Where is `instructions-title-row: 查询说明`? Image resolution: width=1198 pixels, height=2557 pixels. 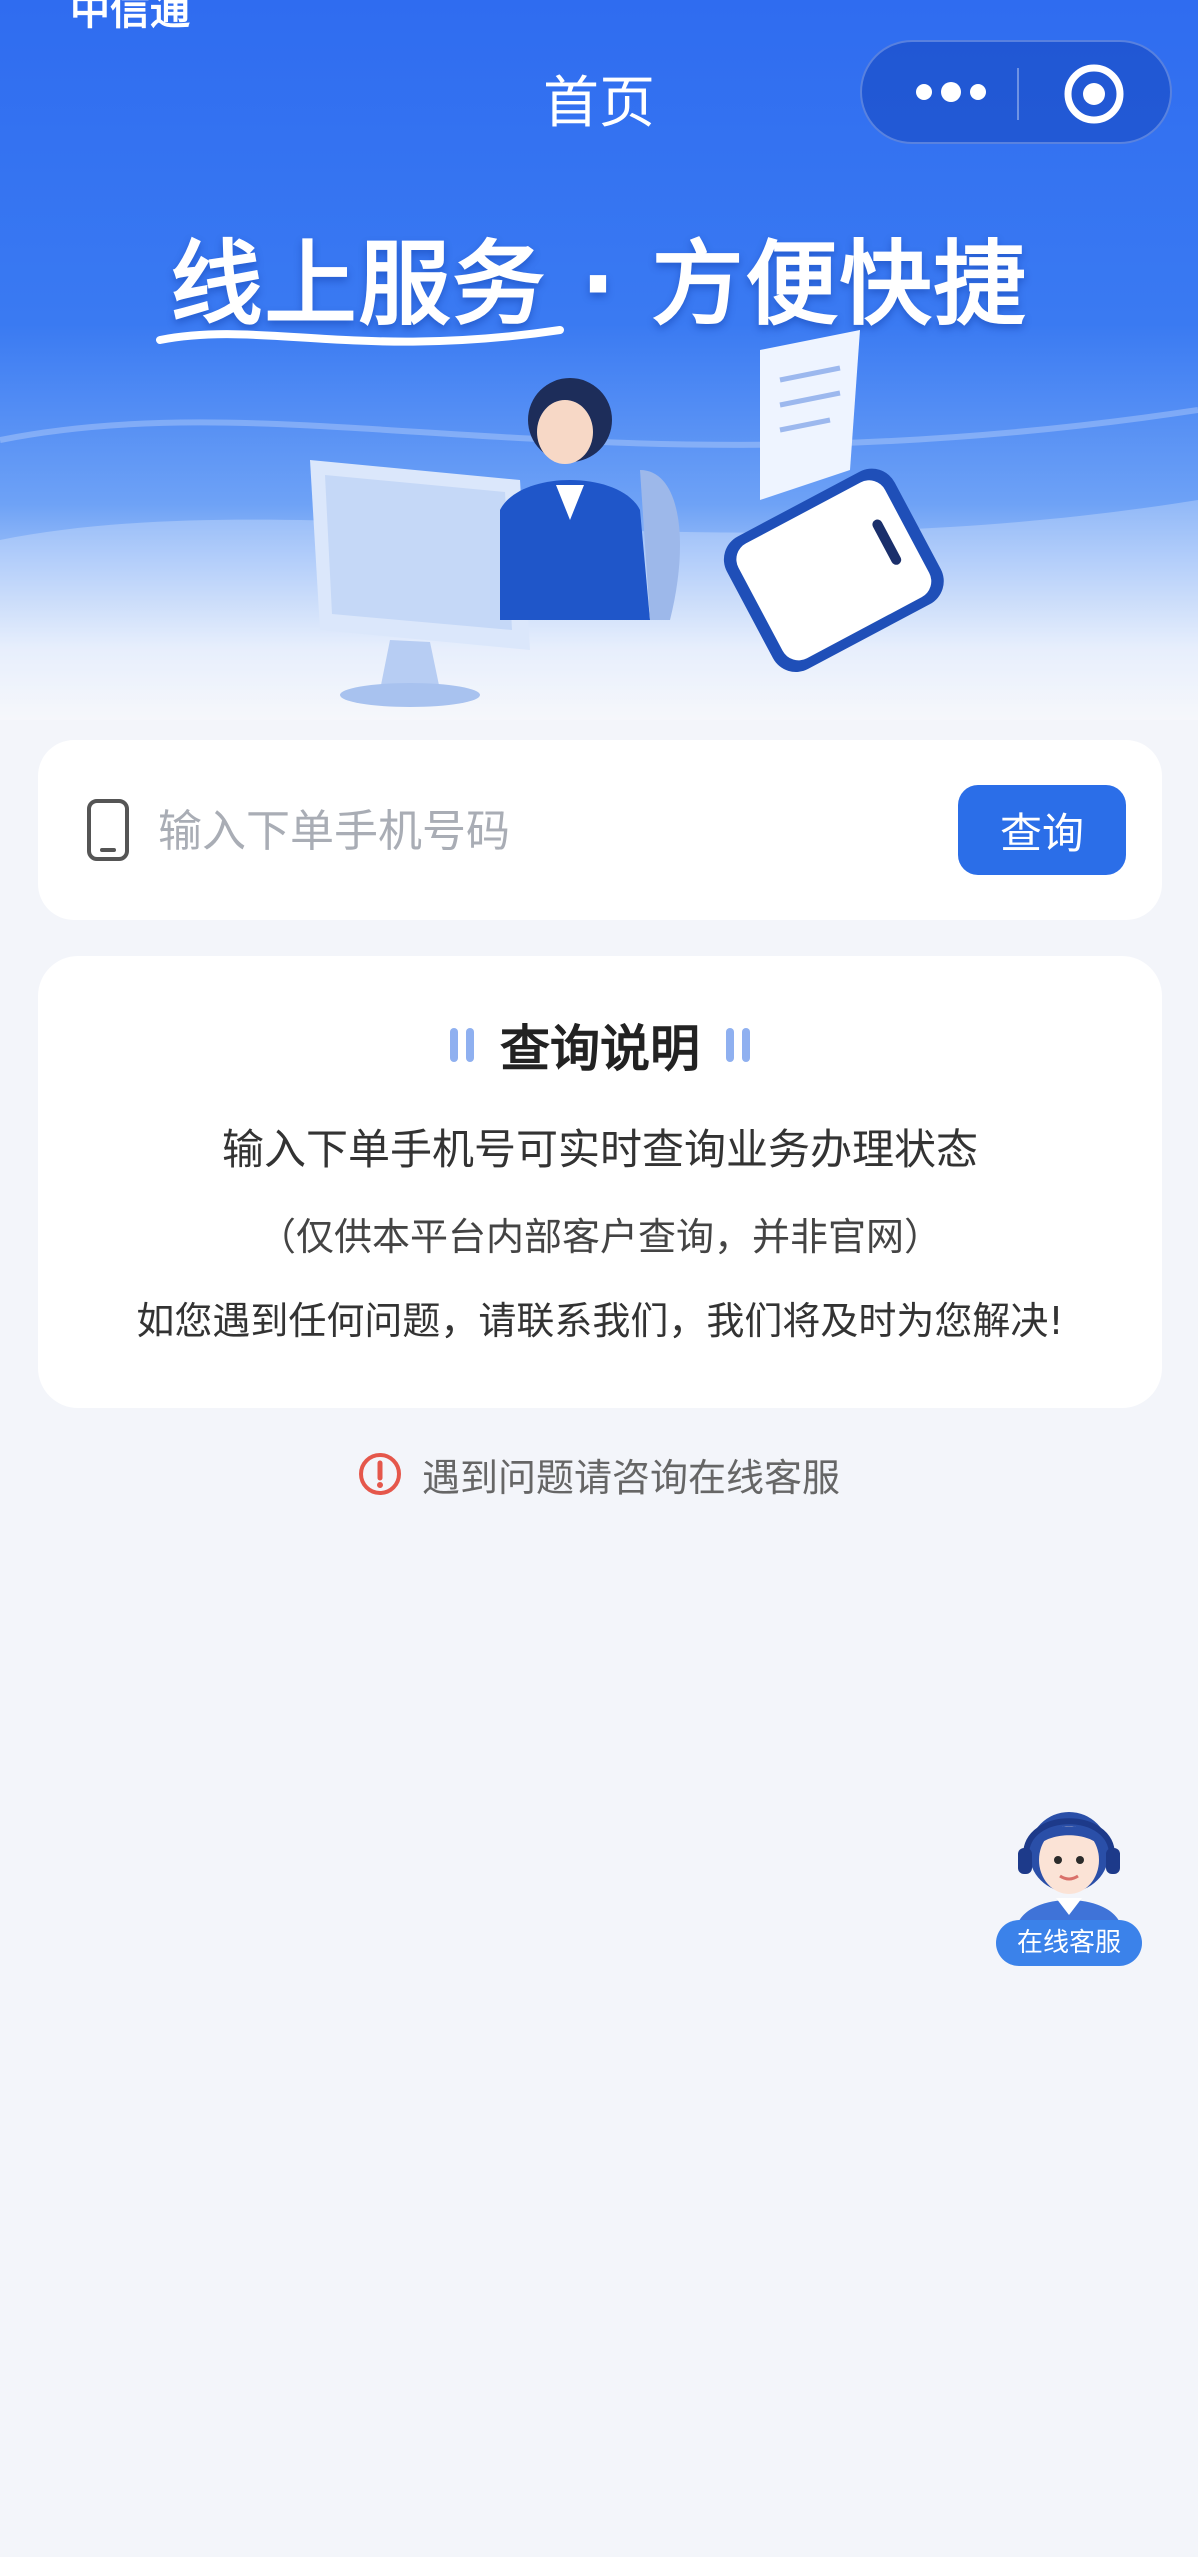
instructions-title-row: 查询说明 is located at coordinates (600, 1045).